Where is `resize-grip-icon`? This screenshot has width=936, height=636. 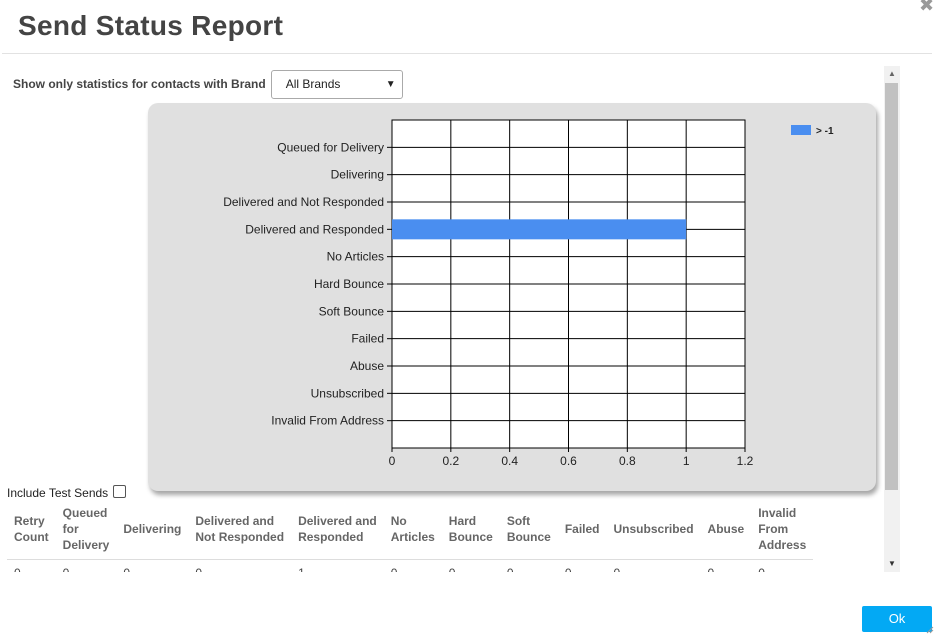
resize-grip-icon is located at coordinates (930, 630).